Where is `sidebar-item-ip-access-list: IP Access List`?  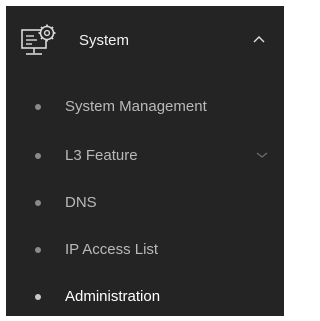
sidebar-item-ip-access-list: IP Access List is located at coordinates (145, 250).